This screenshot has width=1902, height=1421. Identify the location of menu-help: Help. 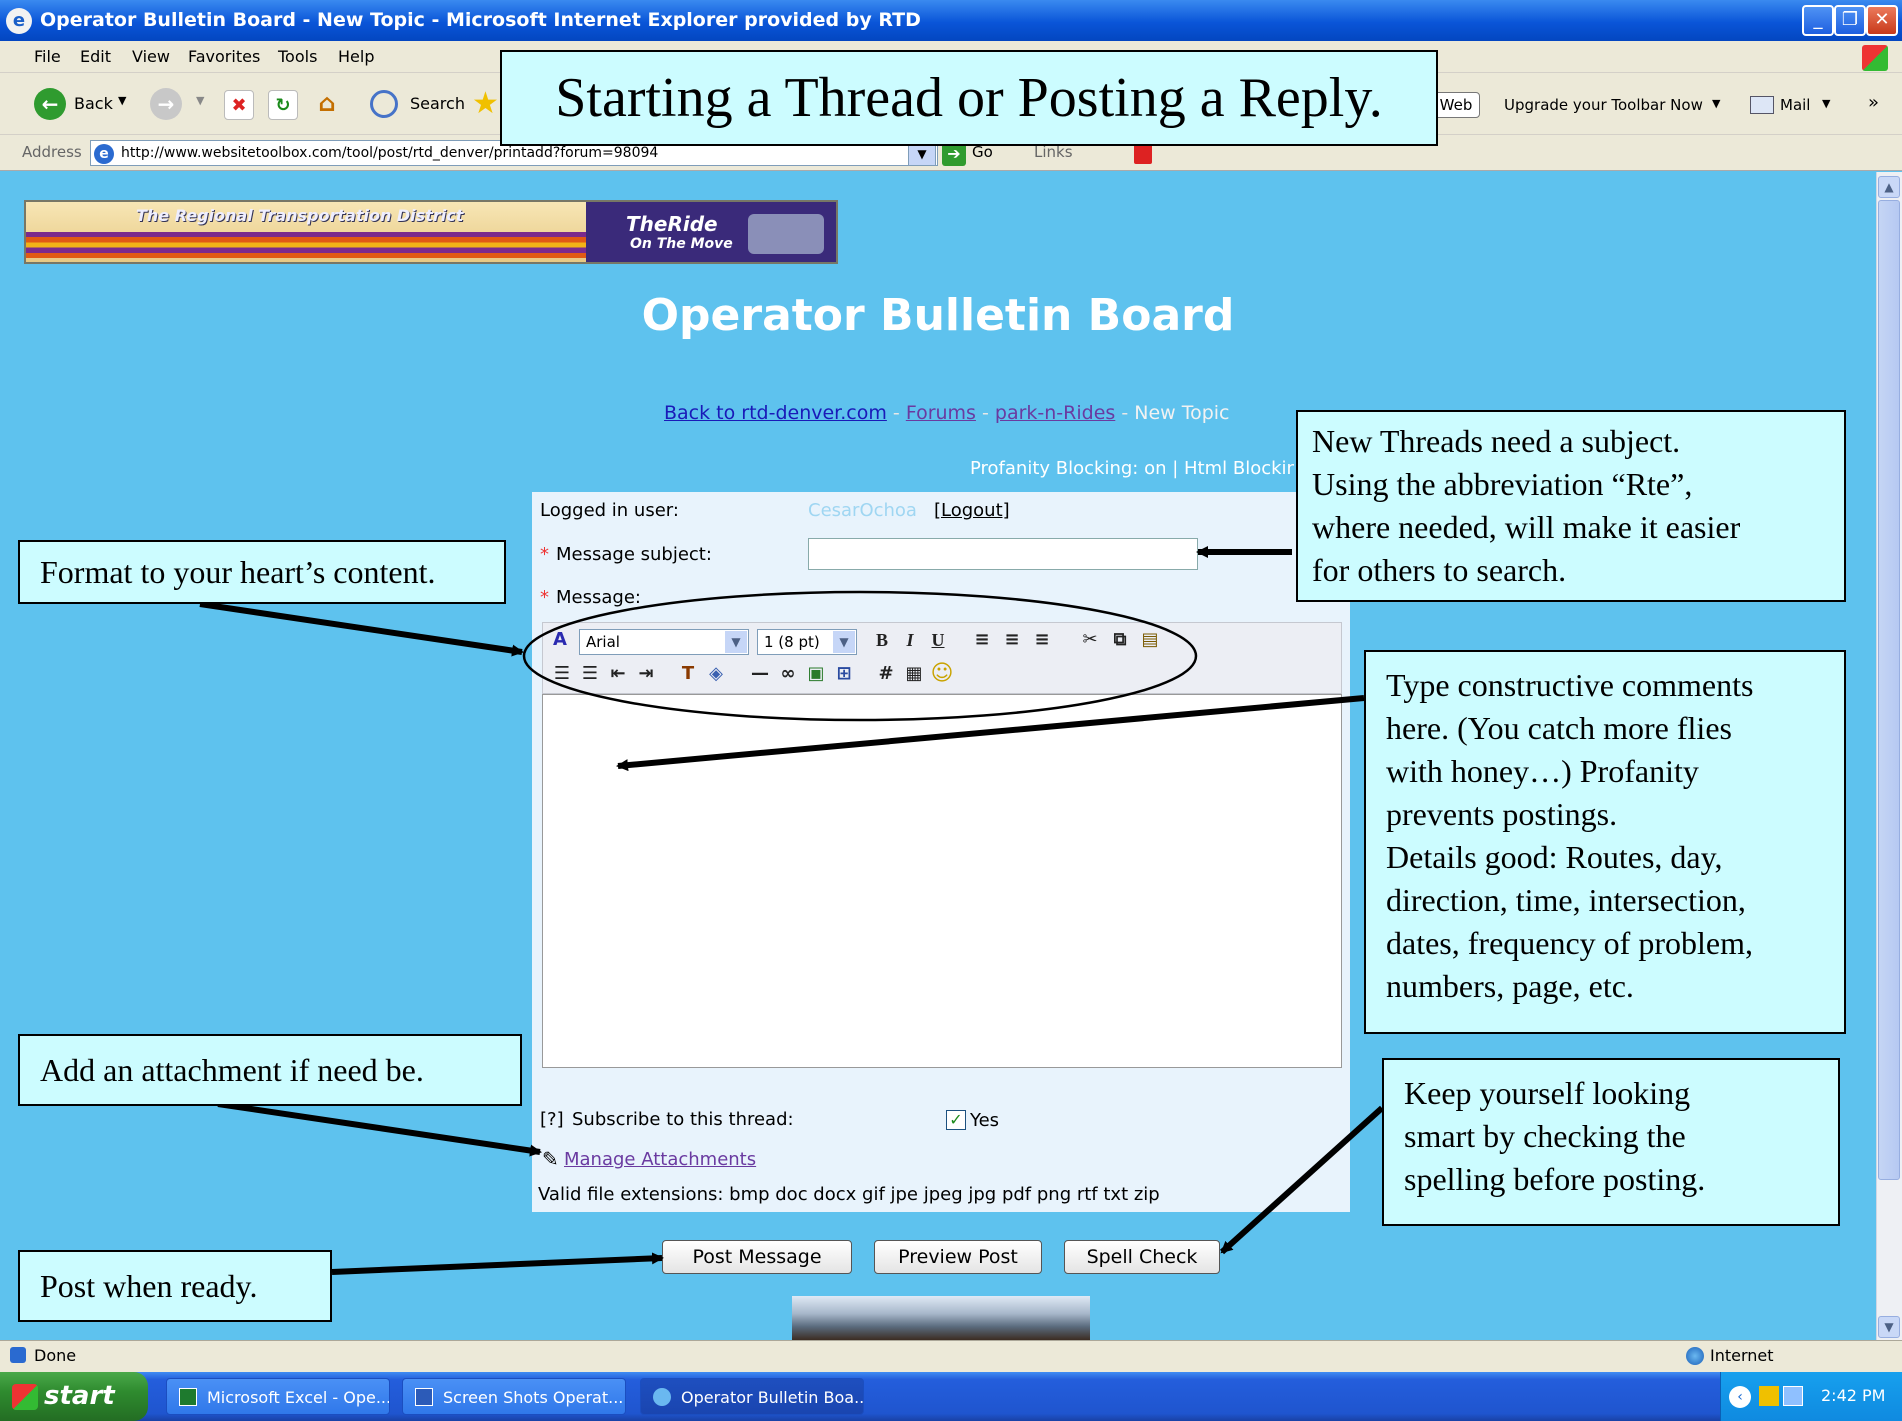
(356, 56).